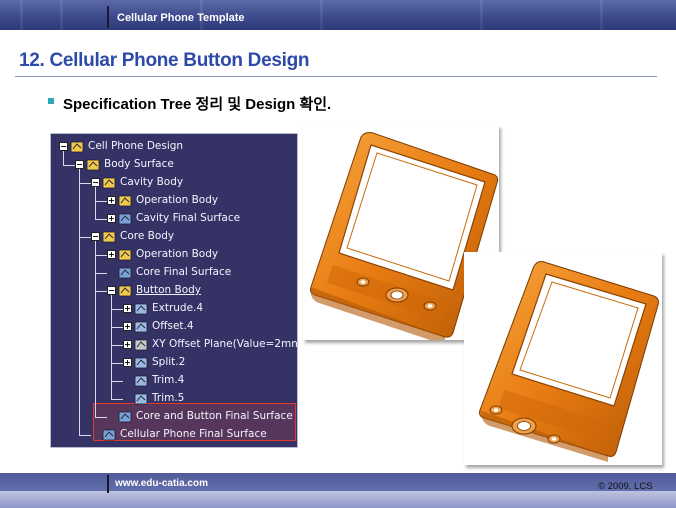  I want to click on footer-band: www.edu-catia.com © 2009. LCS, so click(338, 490).